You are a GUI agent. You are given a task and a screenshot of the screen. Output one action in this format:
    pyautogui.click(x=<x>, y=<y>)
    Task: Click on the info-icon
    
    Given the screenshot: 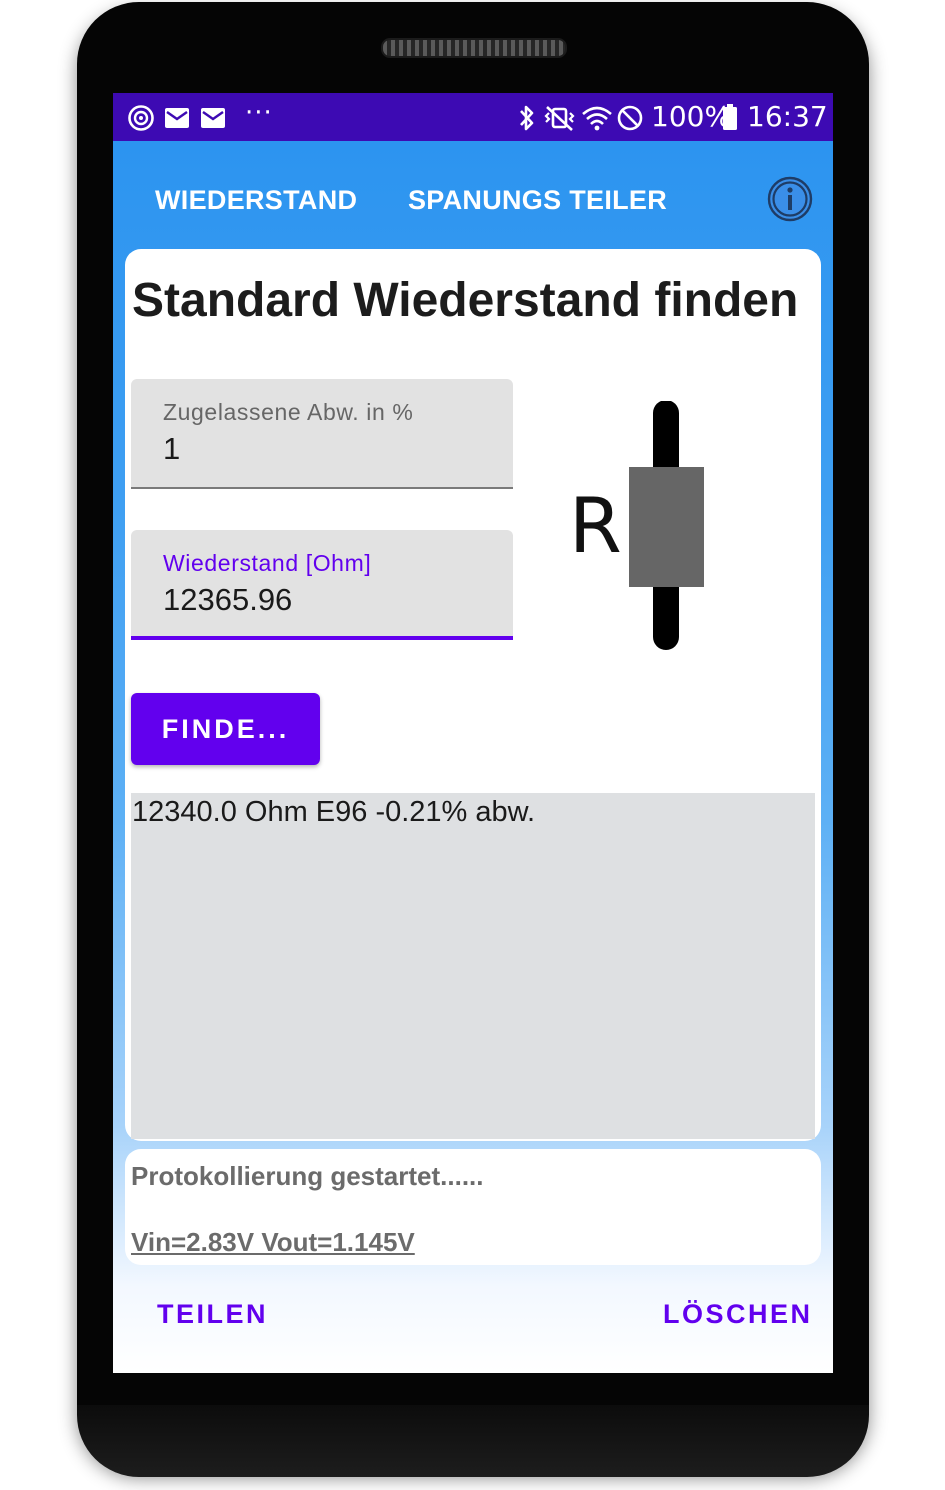 What is the action you would take?
    pyautogui.click(x=790, y=199)
    